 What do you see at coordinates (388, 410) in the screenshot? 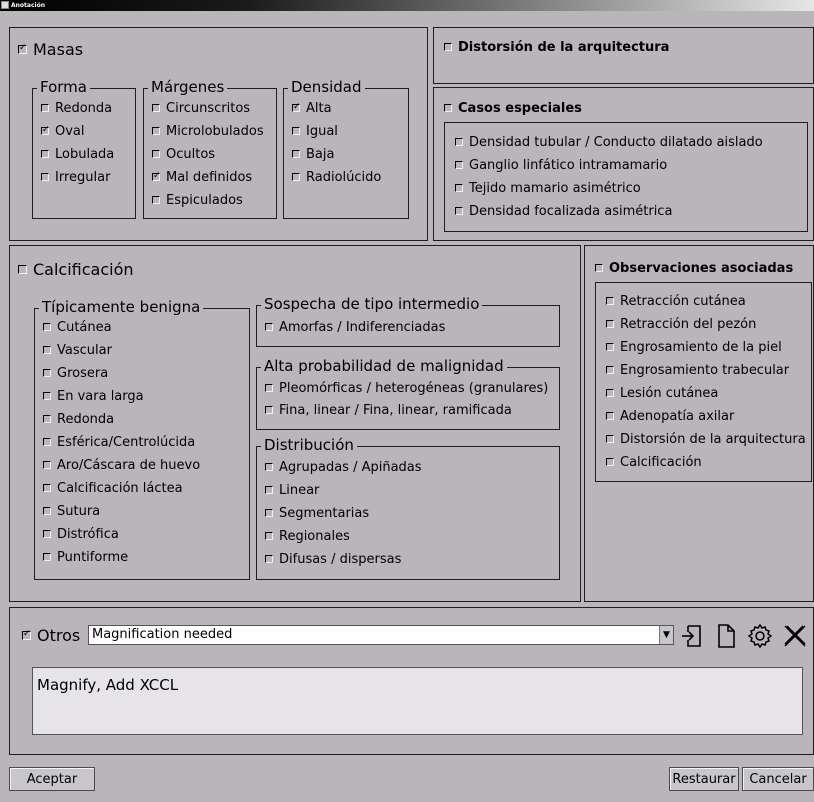
I see `malignidad-item: Fina, linear / Fina, linear, ramificada` at bounding box center [388, 410].